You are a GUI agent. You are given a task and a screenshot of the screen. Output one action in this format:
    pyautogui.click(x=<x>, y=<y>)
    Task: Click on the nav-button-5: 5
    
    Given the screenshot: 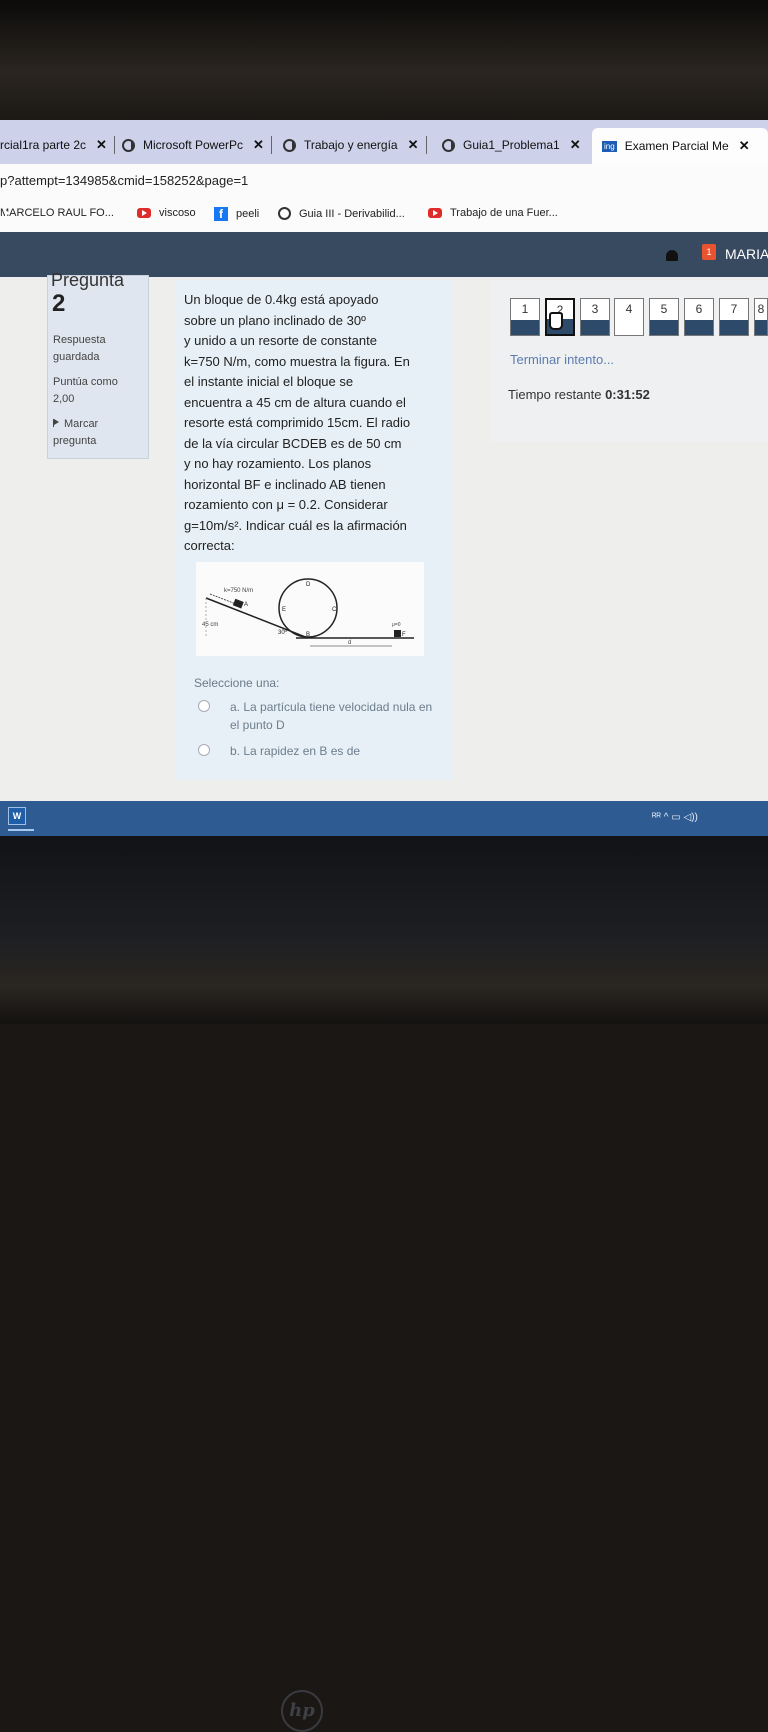 What is the action you would take?
    pyautogui.click(x=664, y=317)
    